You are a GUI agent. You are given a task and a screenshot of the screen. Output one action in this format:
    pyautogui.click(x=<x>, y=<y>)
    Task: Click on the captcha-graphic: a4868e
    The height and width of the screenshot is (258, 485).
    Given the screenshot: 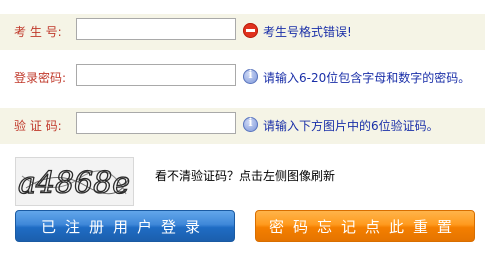 What is the action you would take?
    pyautogui.click(x=73, y=183)
    